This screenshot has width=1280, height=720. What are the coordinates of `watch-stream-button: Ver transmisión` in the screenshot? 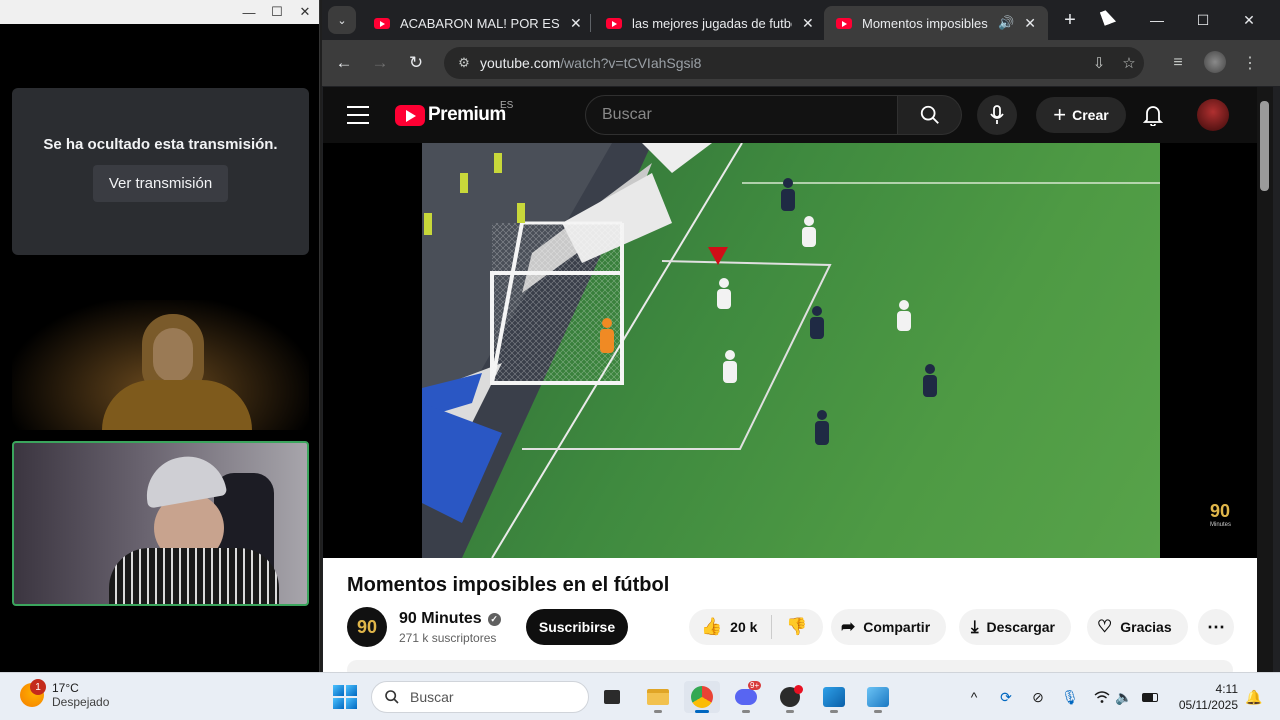 It's located at (160, 183).